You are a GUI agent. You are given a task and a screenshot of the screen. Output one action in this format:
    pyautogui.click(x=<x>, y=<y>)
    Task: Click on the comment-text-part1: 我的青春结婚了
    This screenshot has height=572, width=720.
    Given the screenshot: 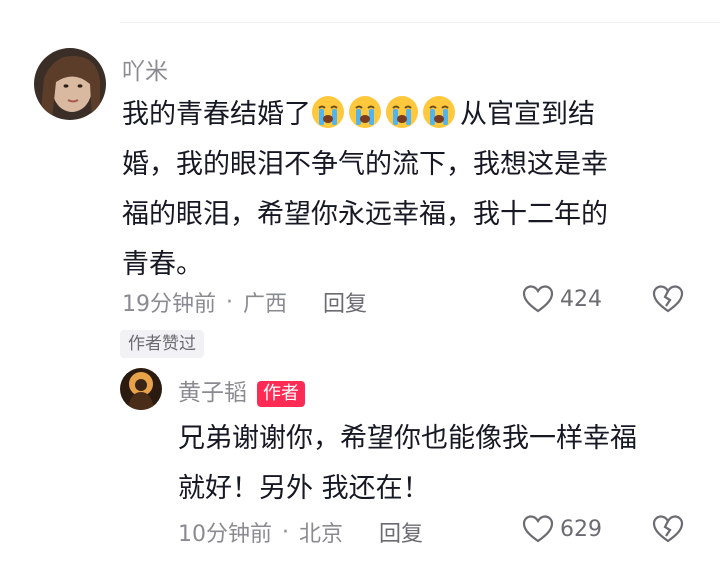 What is the action you would take?
    pyautogui.click(x=216, y=114)
    